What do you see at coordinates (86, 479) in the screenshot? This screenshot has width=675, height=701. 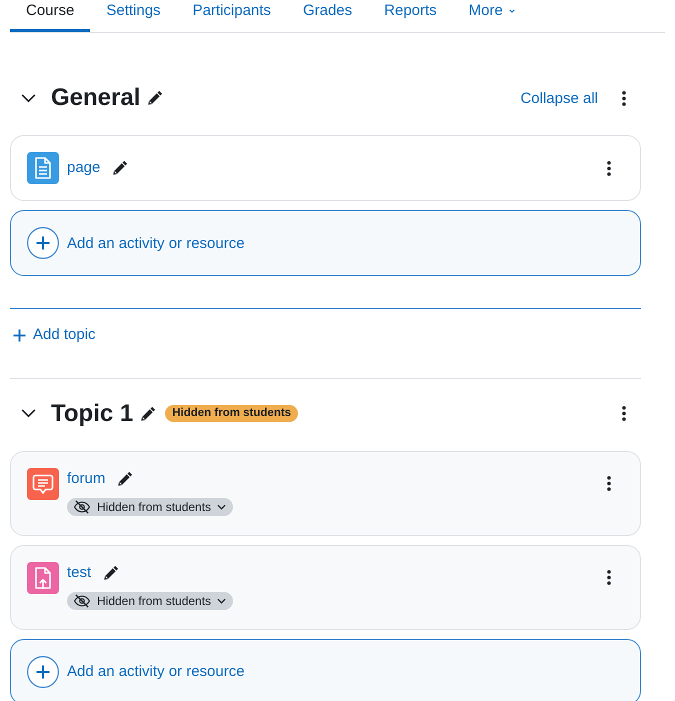 I see `activity-link: forum` at bounding box center [86, 479].